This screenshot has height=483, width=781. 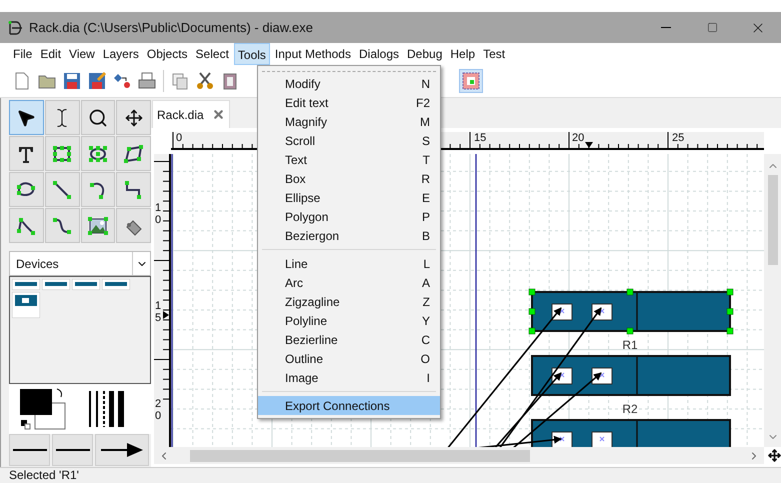 I want to click on menu-item: Box R, so click(x=349, y=178).